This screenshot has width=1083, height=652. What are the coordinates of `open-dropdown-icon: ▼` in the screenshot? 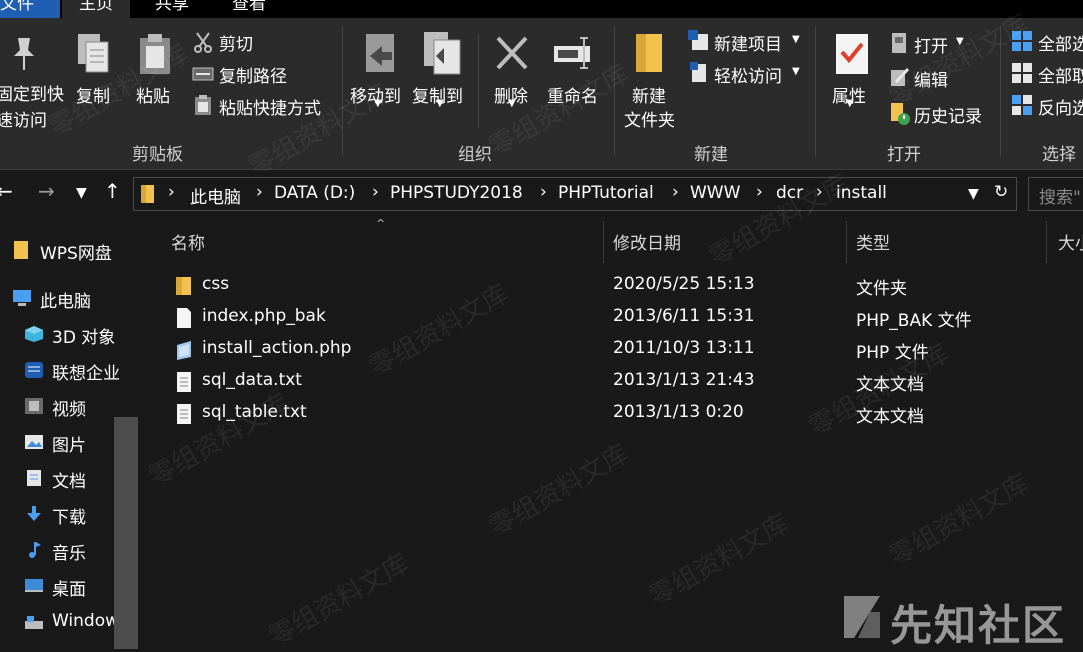 It's located at (960, 41).